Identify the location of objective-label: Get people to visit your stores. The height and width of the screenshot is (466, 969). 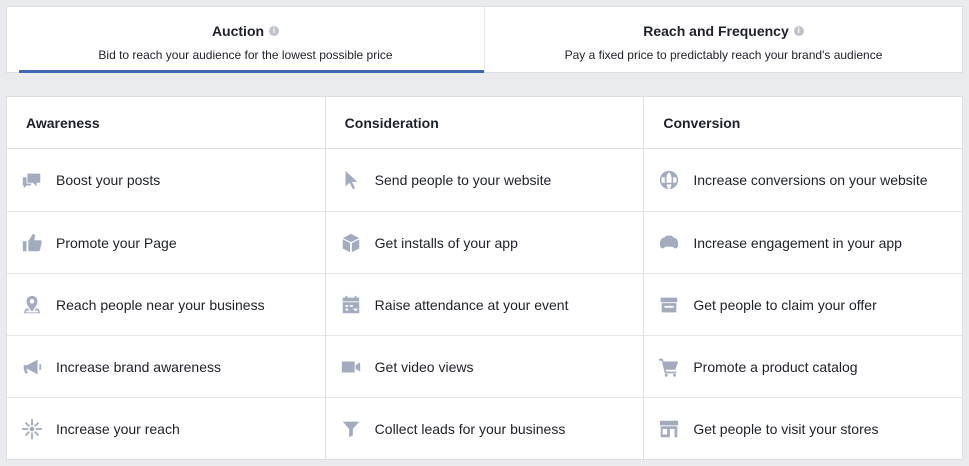
(786, 428).